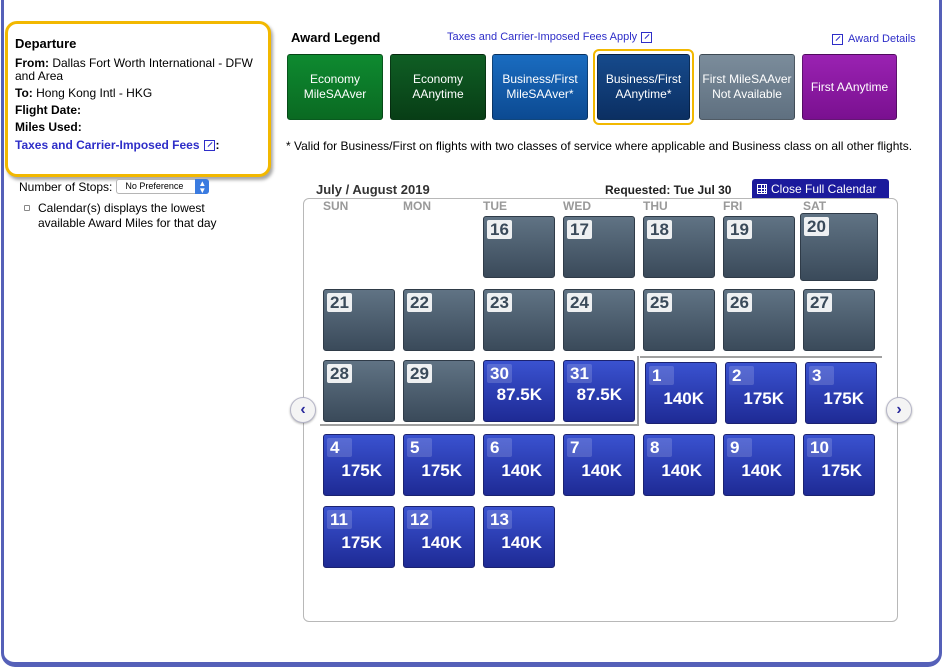 The image size is (950, 672). Describe the element at coordinates (659, 302) in the screenshot. I see `day-number: 25` at that location.